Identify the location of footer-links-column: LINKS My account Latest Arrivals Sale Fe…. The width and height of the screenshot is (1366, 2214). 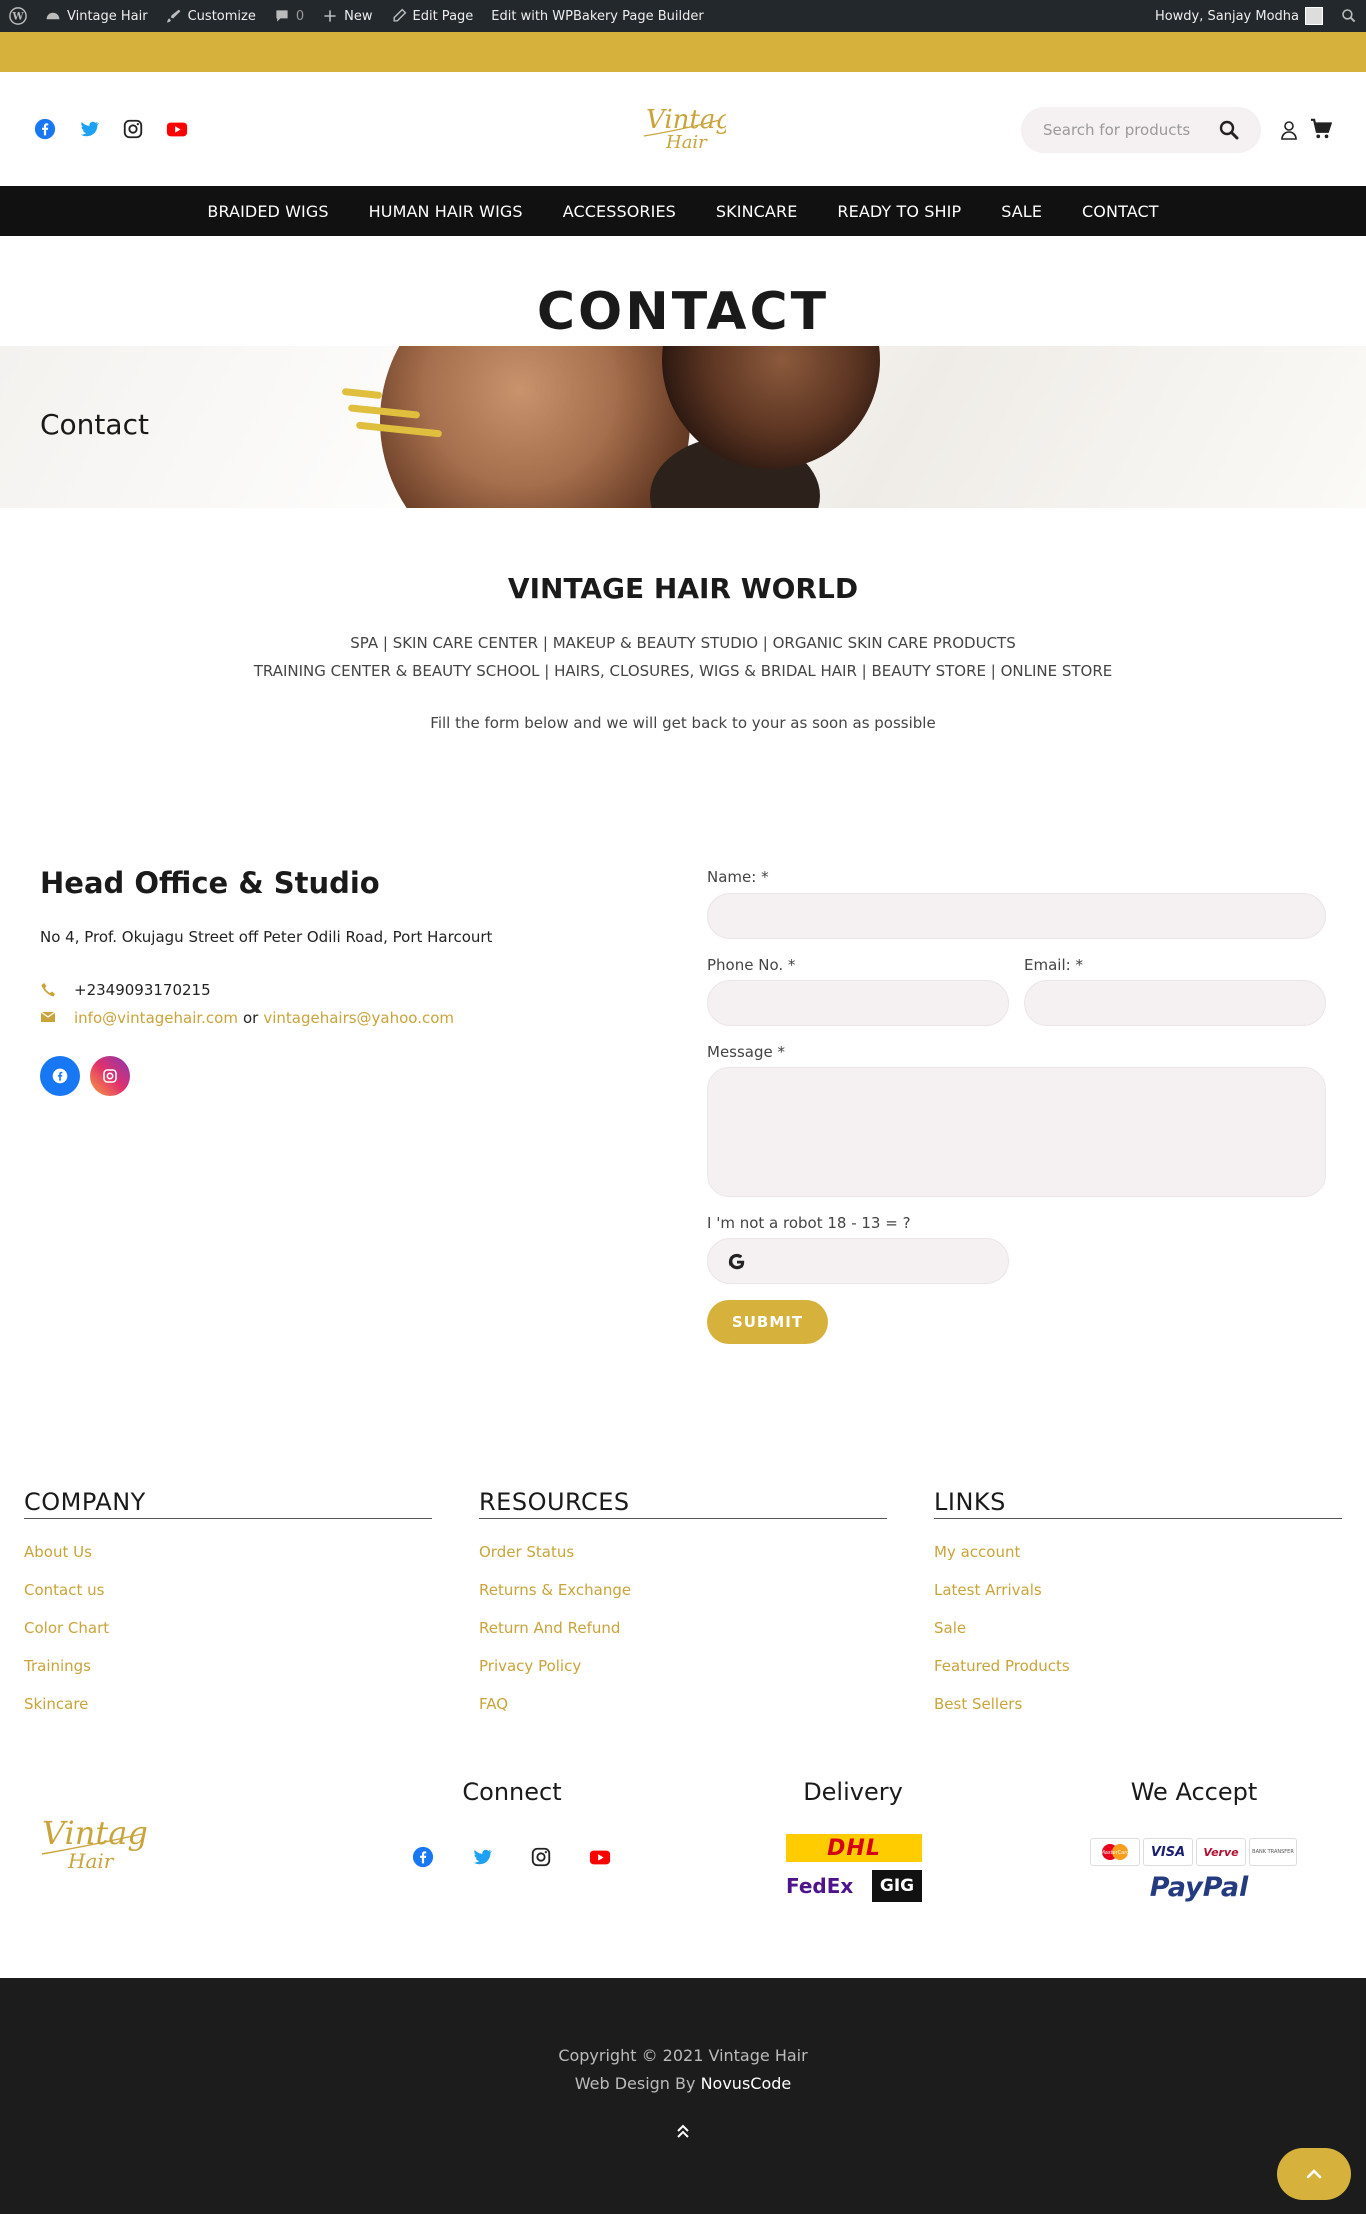
(1138, 1605).